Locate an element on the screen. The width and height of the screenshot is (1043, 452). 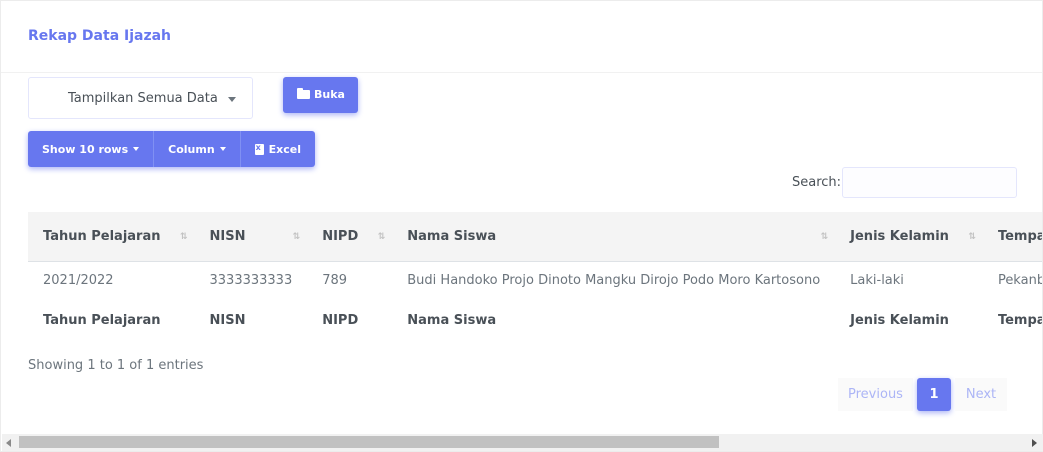
horizontal-scrollbar is located at coordinates (522, 442).